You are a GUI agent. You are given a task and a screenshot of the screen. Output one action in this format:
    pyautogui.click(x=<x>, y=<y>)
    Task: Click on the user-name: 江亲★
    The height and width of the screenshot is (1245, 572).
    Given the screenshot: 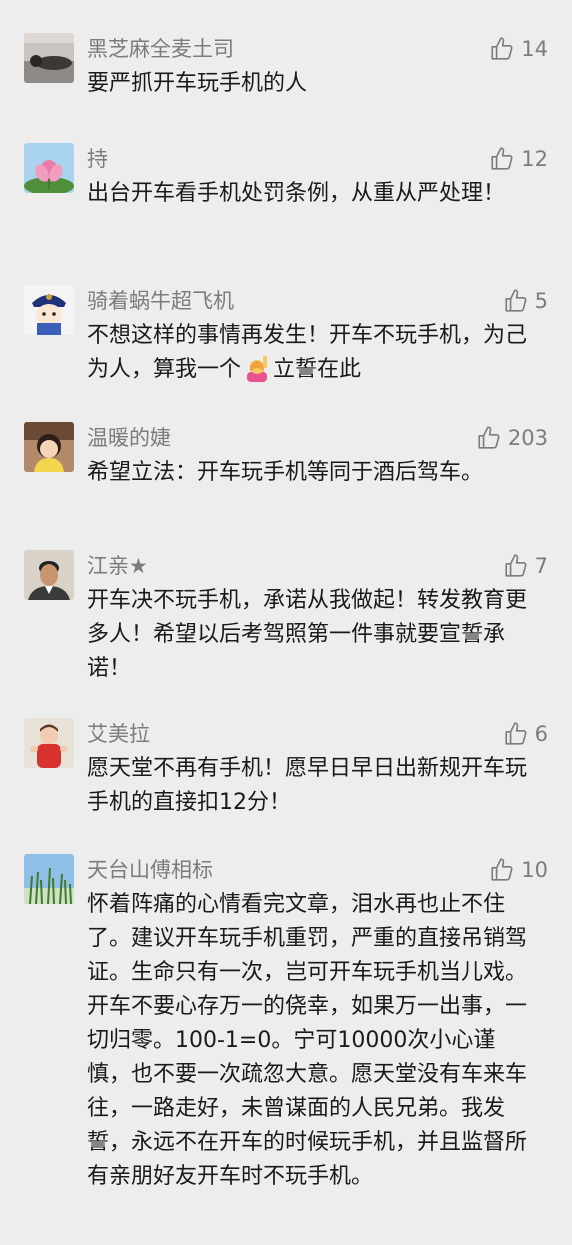 What is the action you would take?
    pyautogui.click(x=117, y=566)
    